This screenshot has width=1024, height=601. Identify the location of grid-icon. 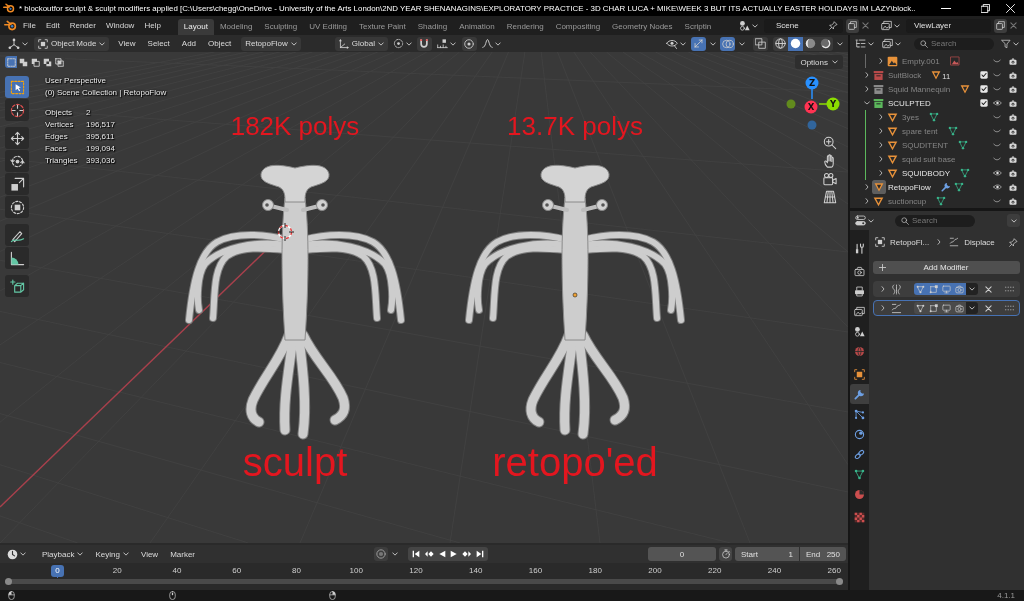
(830, 197).